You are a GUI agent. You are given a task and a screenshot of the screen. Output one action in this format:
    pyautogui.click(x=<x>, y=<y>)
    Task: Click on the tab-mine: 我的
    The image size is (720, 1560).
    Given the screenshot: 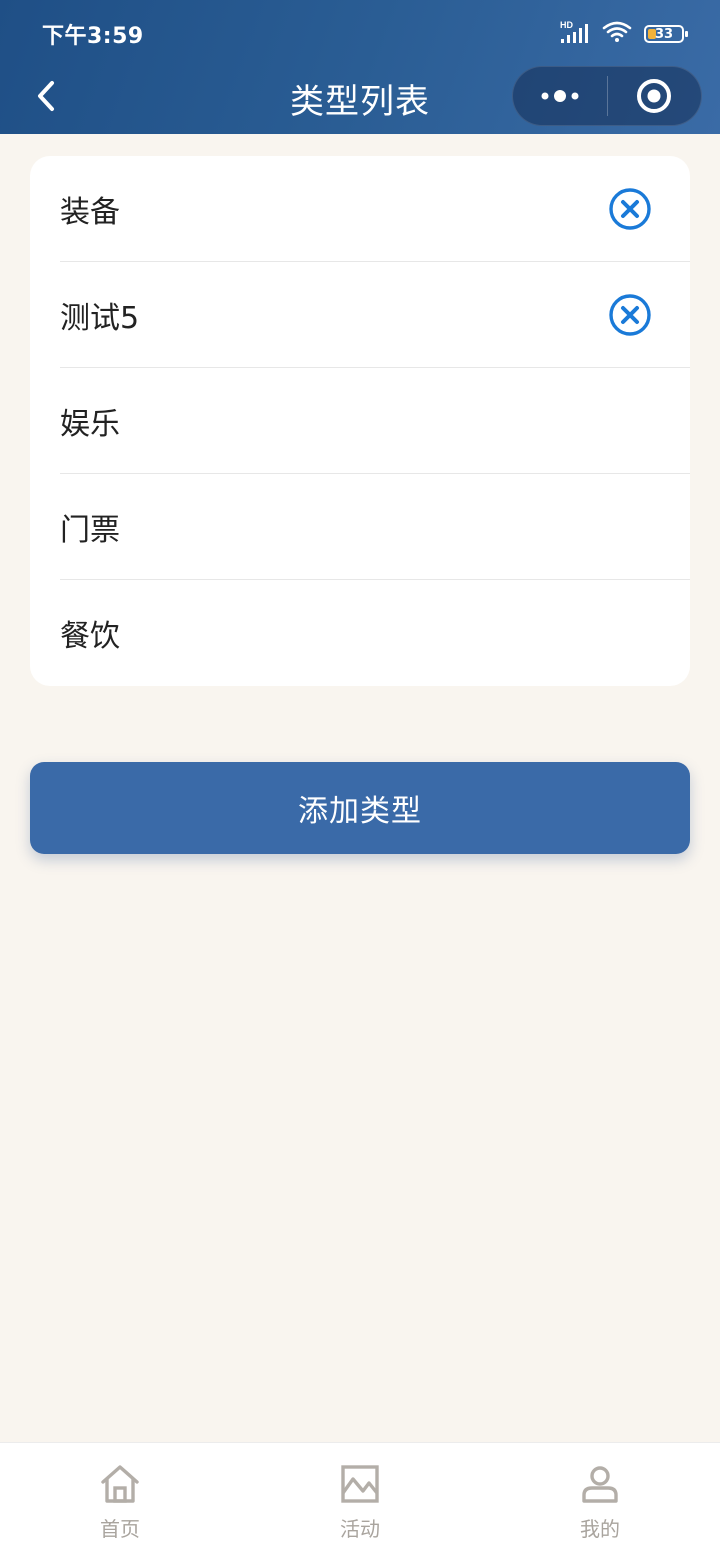 What is the action you would take?
    pyautogui.click(x=600, y=1501)
    